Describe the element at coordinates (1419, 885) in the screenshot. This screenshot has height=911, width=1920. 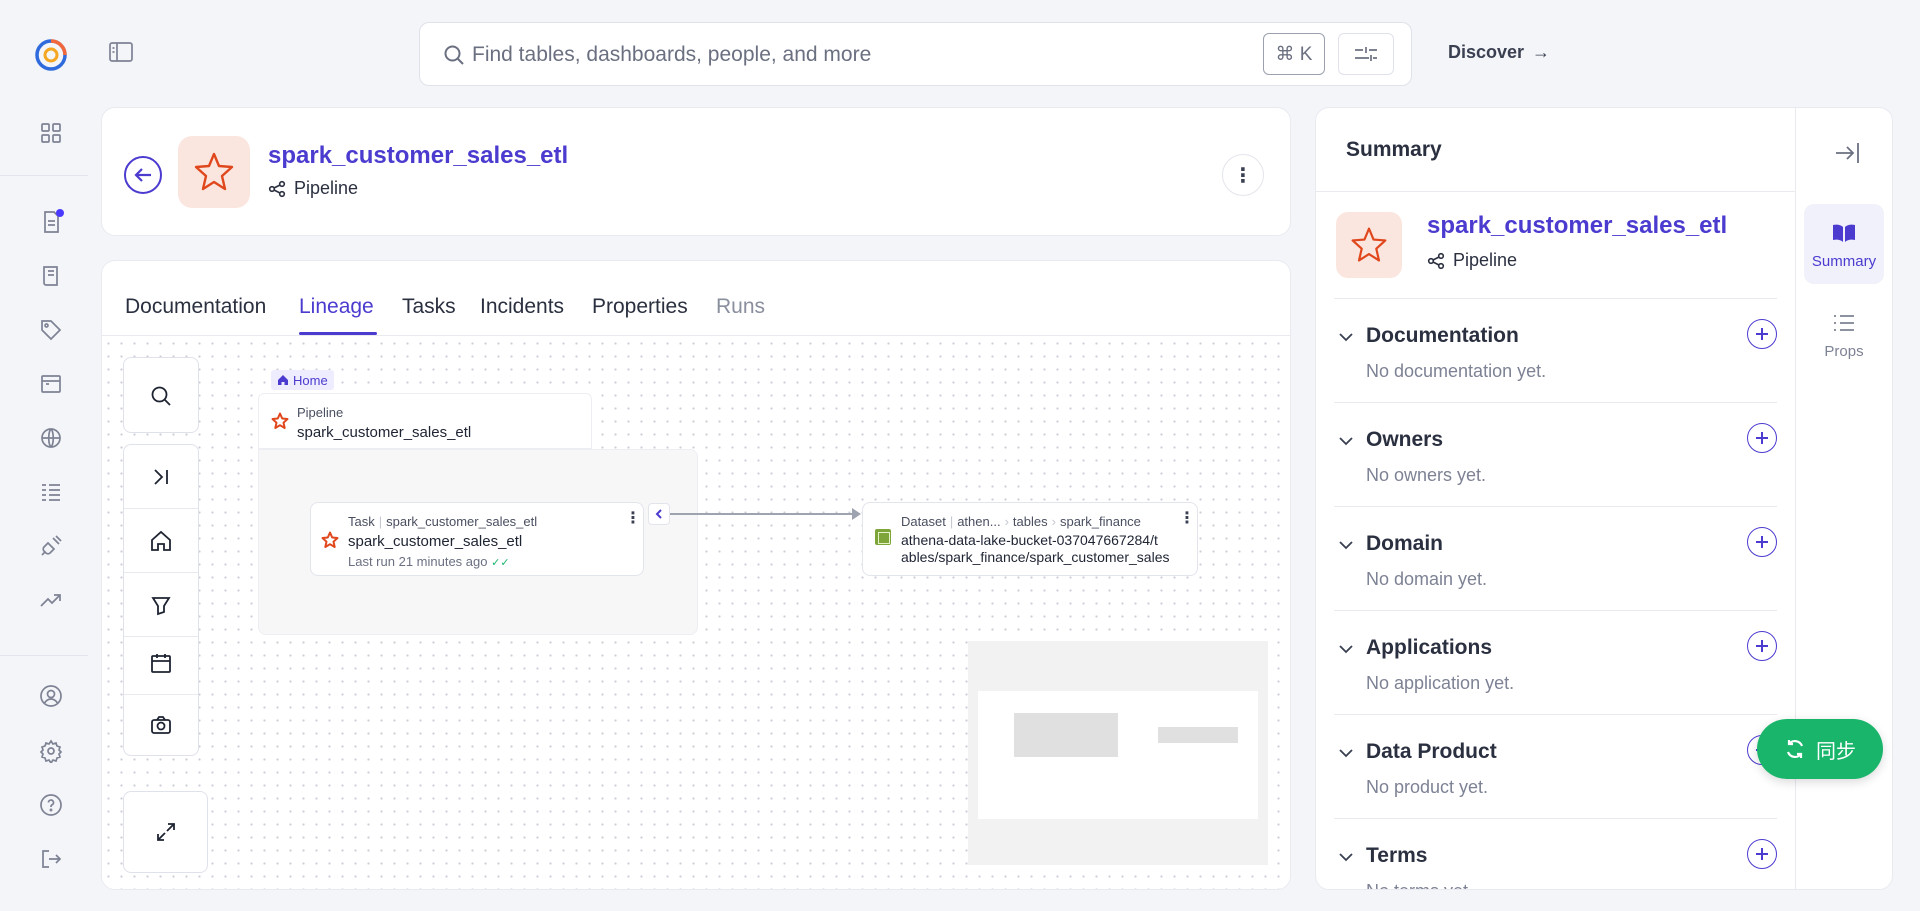
I see `section-empty-text: No terms yet.` at that location.